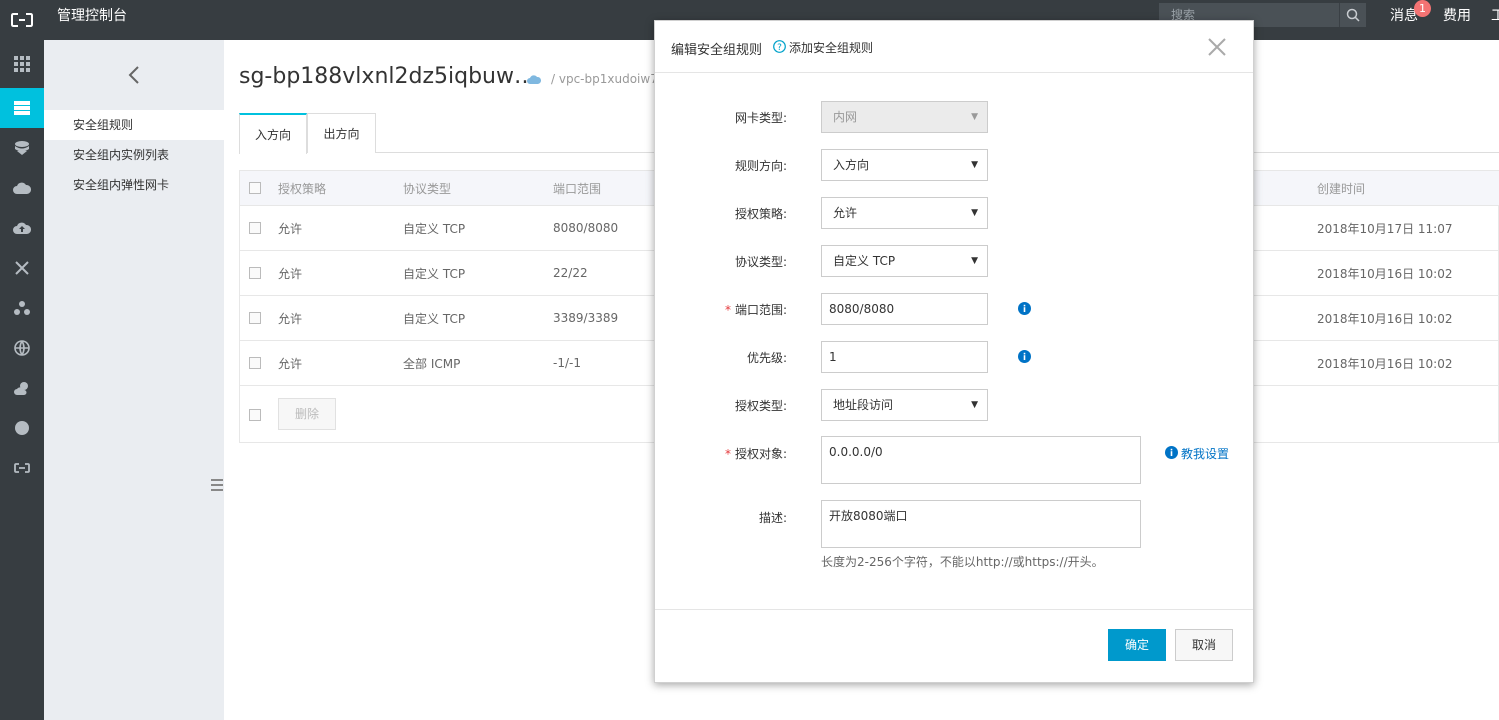 The image size is (1499, 720). Describe the element at coordinates (845, 213) in the screenshot. I see `policy-value: 允许` at that location.